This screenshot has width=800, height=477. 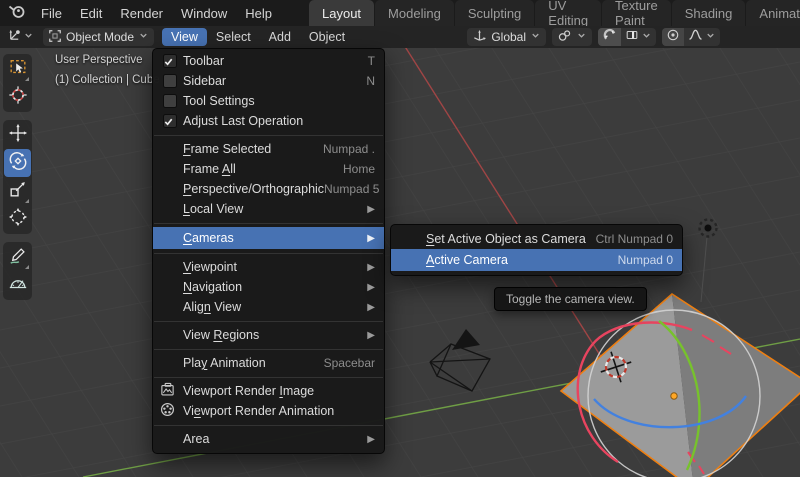 I want to click on tab-modeling: Modeling, so click(x=414, y=13).